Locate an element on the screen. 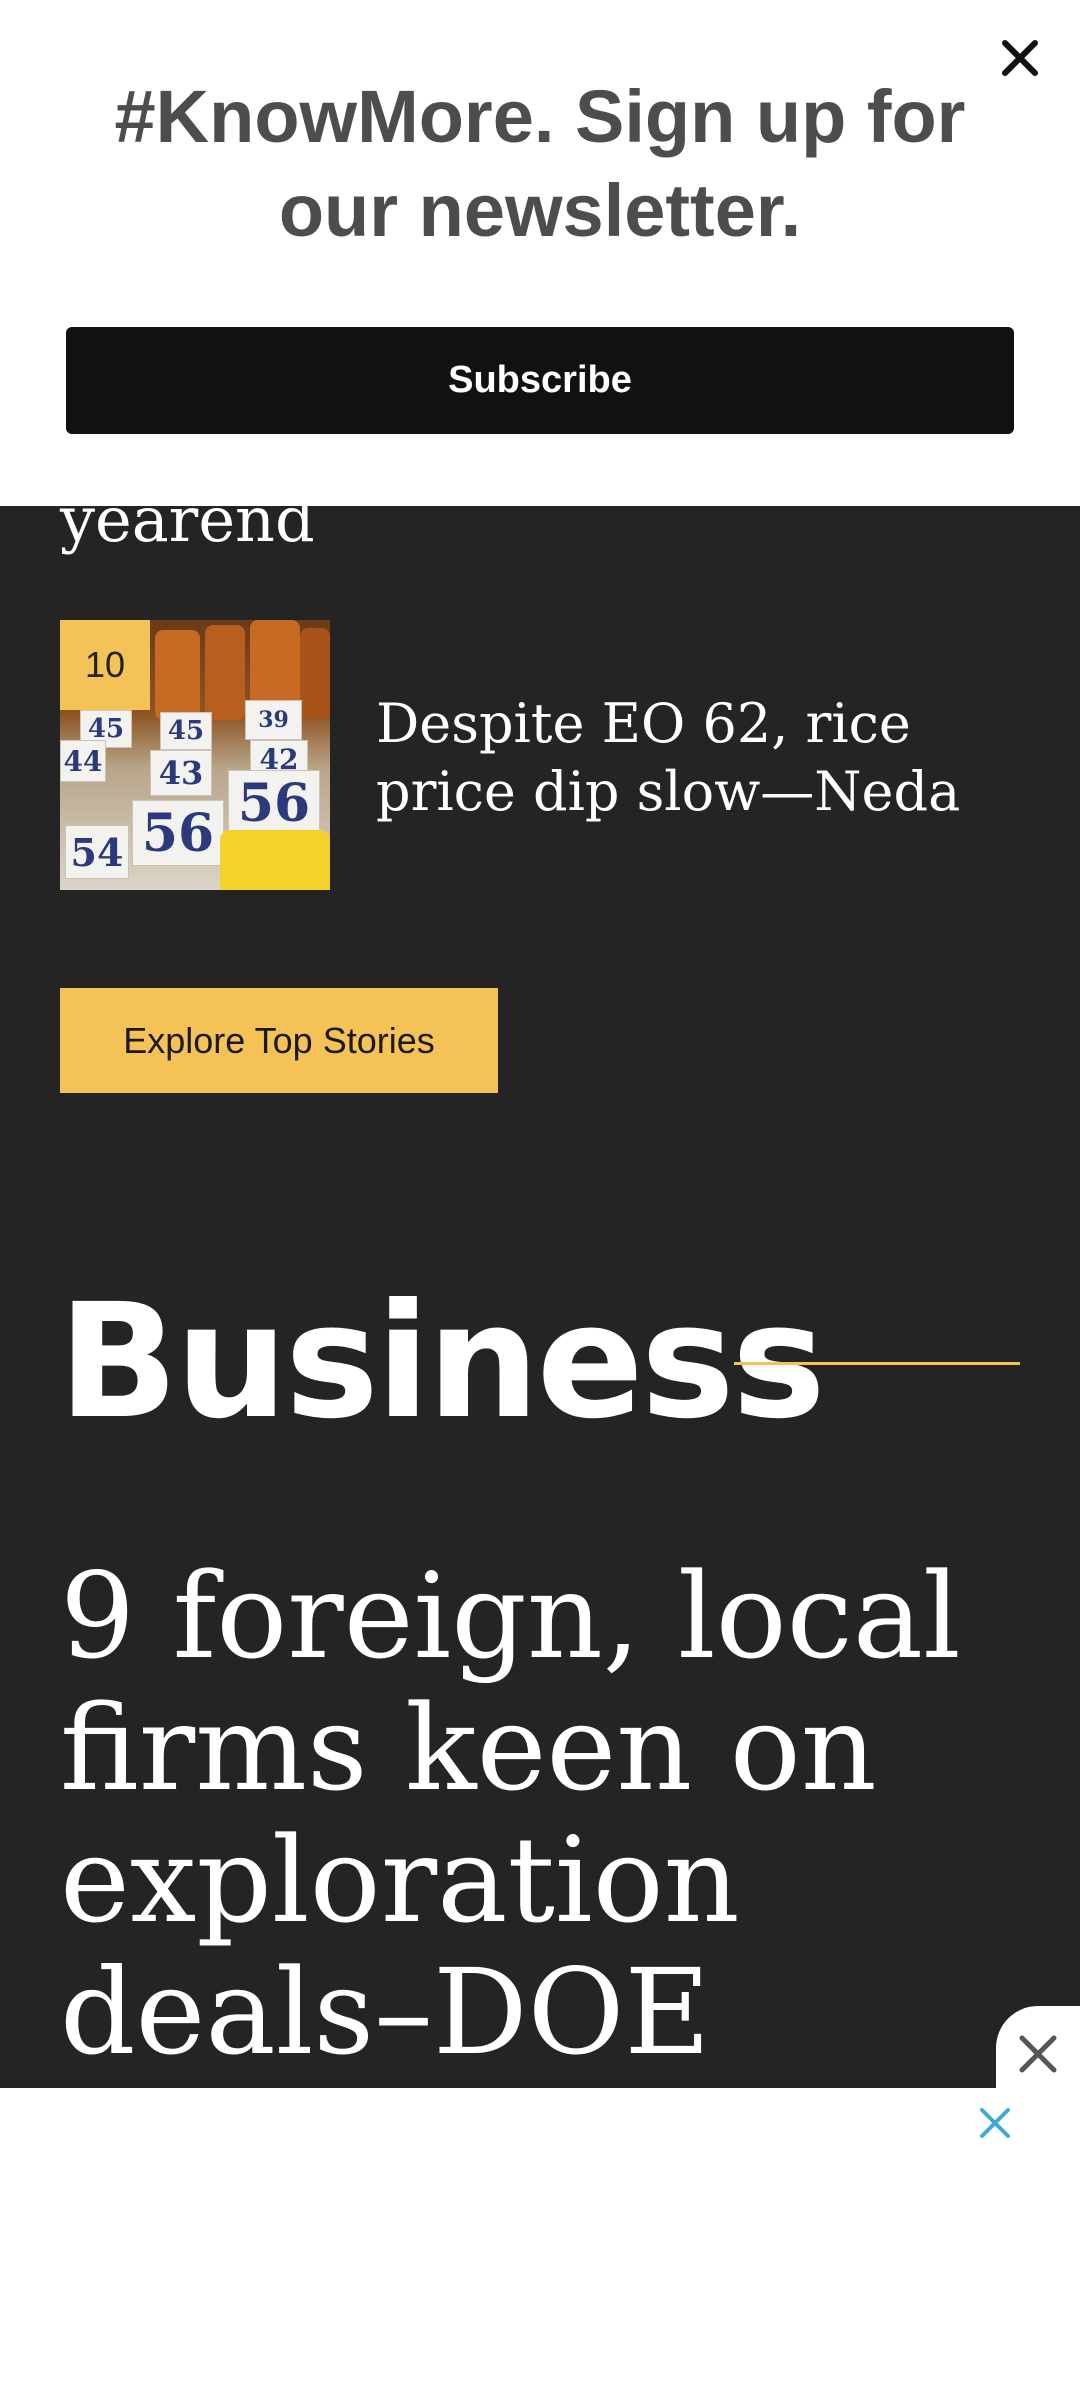  top-story-title: Despite EO 62, rice price dip slow—Neda is located at coordinates (706, 758).